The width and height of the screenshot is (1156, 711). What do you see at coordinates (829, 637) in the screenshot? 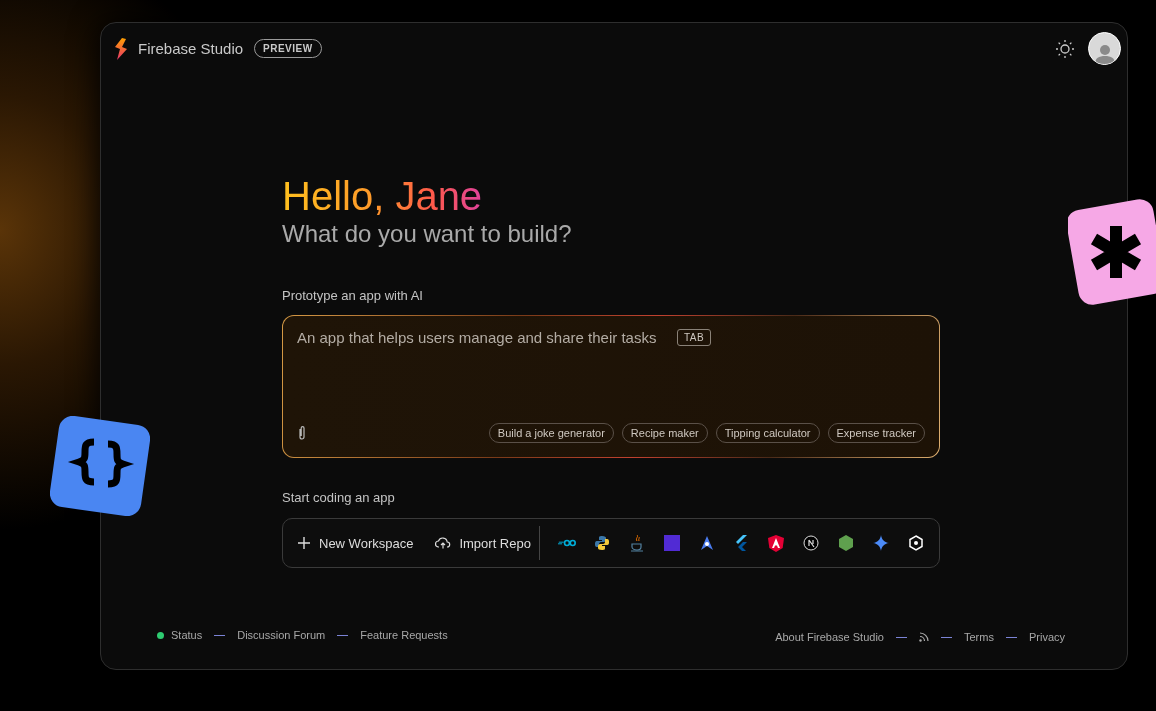
I see `footer-link: About Firebase Studio` at bounding box center [829, 637].